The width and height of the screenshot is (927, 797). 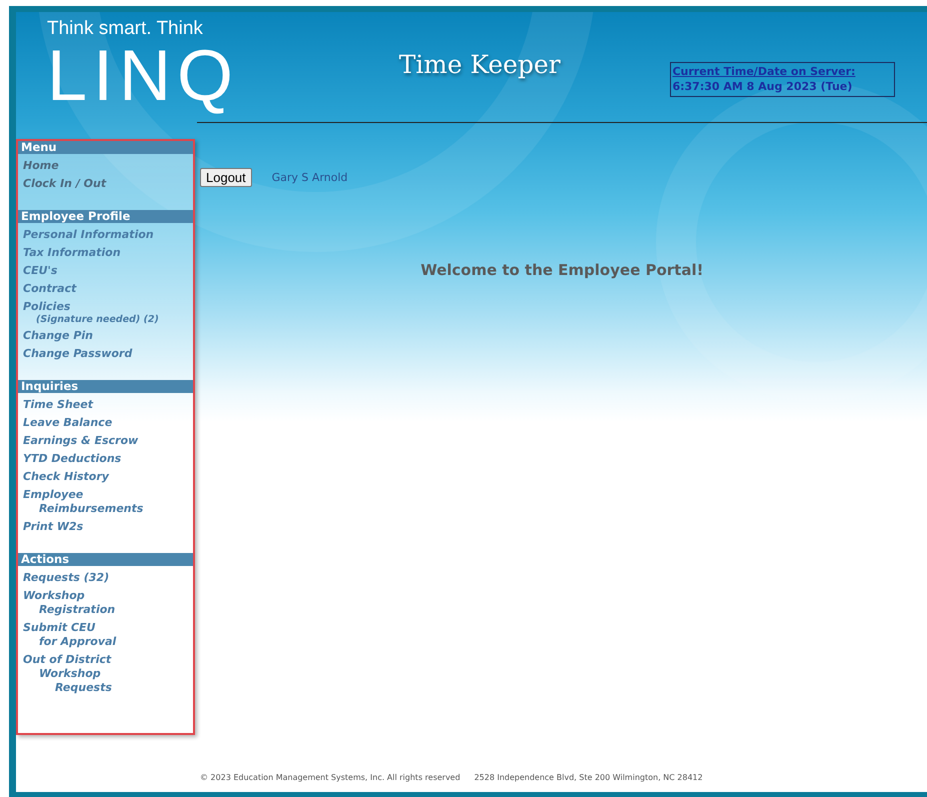 What do you see at coordinates (562, 270) in the screenshot?
I see `welcome-message: Welcome to the Employee Portal!` at bounding box center [562, 270].